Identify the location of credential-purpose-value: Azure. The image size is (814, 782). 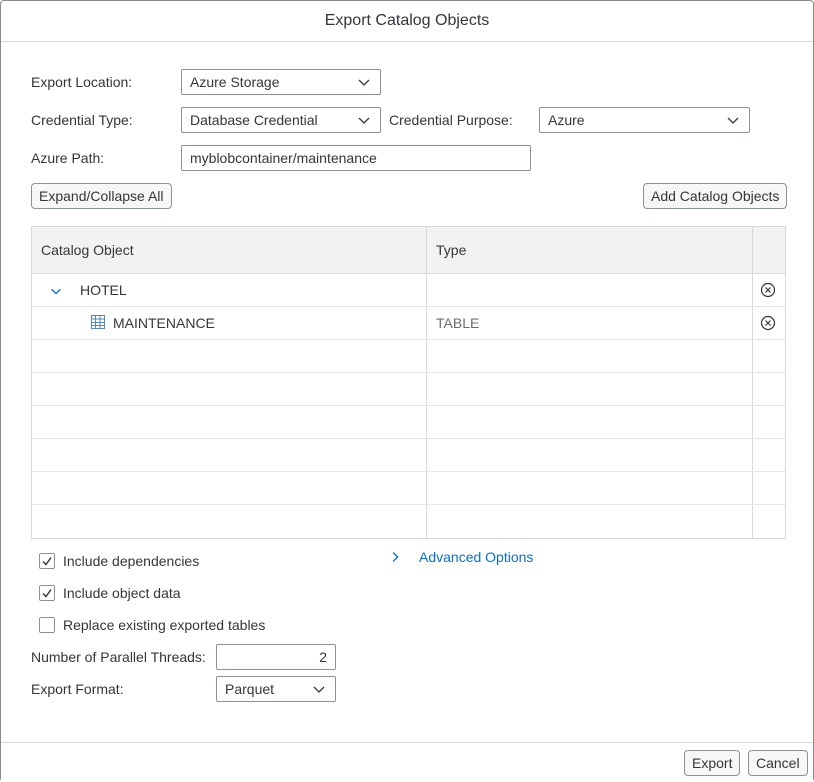
(566, 120).